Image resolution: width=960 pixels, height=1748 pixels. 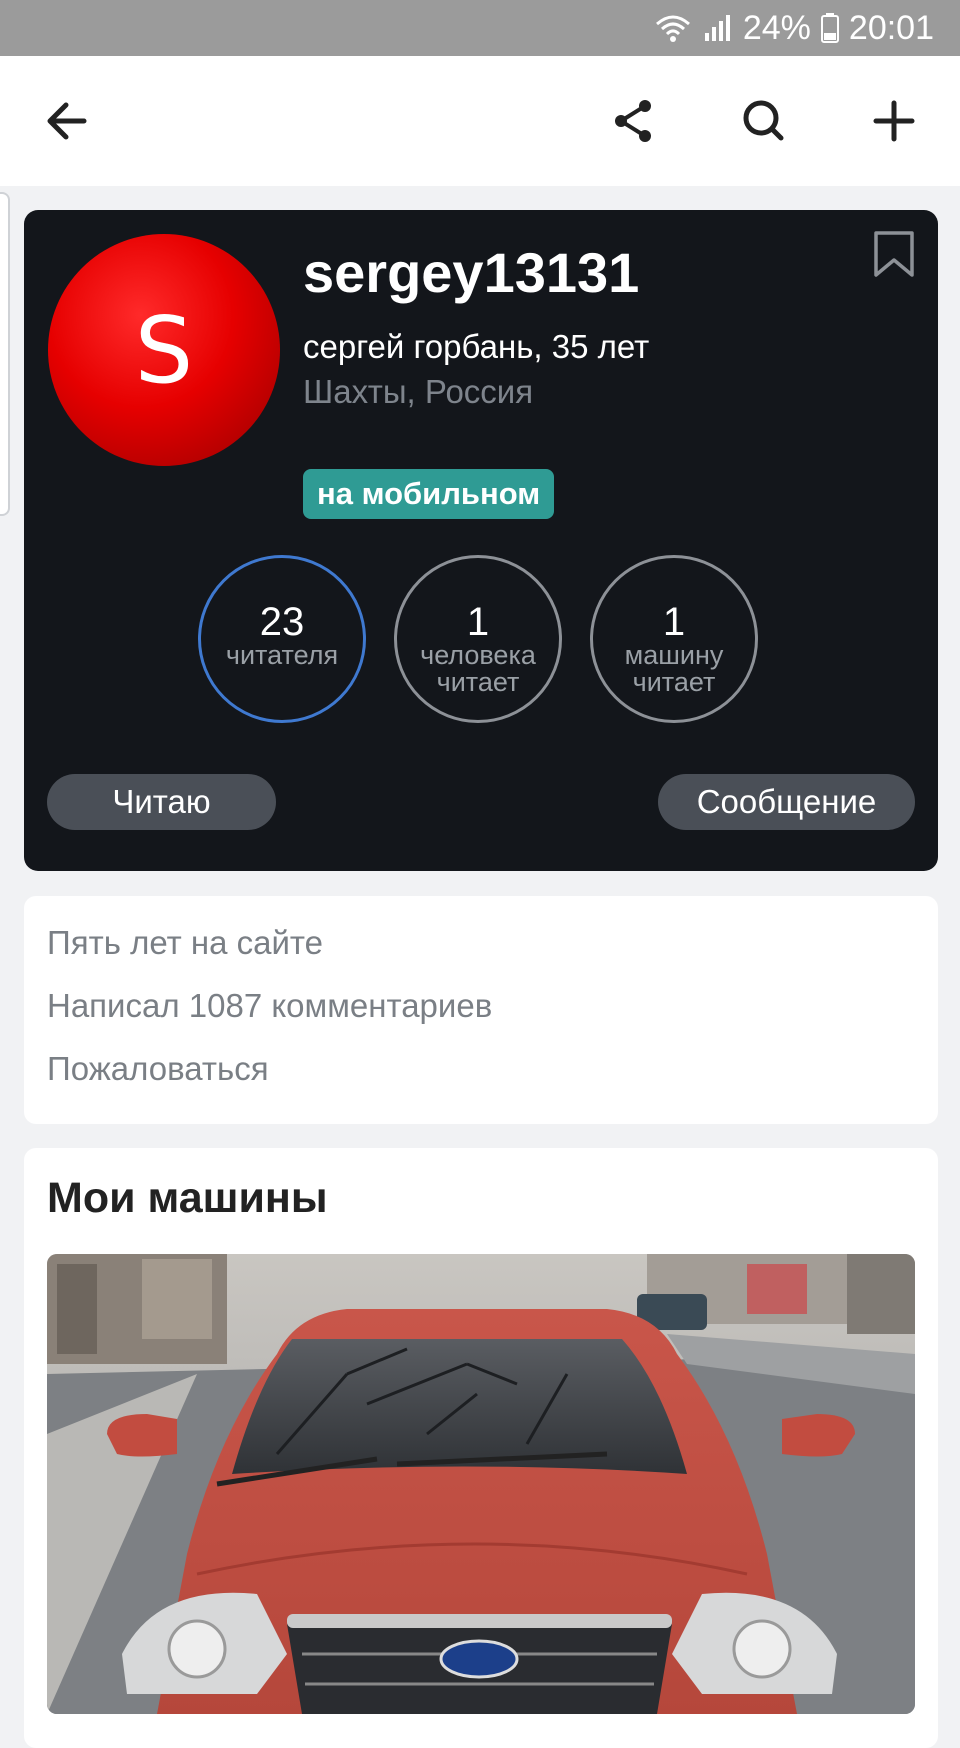 I want to click on avatar-letter: S, so click(x=164, y=350).